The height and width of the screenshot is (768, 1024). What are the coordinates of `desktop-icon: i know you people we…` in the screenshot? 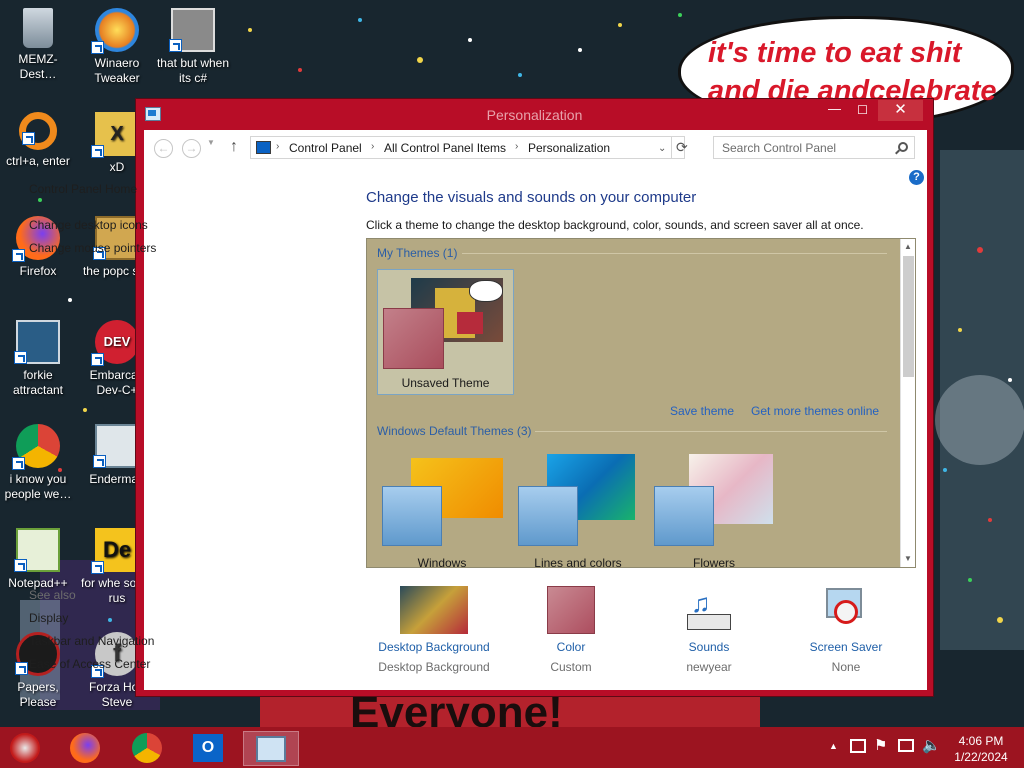 It's located at (38, 463).